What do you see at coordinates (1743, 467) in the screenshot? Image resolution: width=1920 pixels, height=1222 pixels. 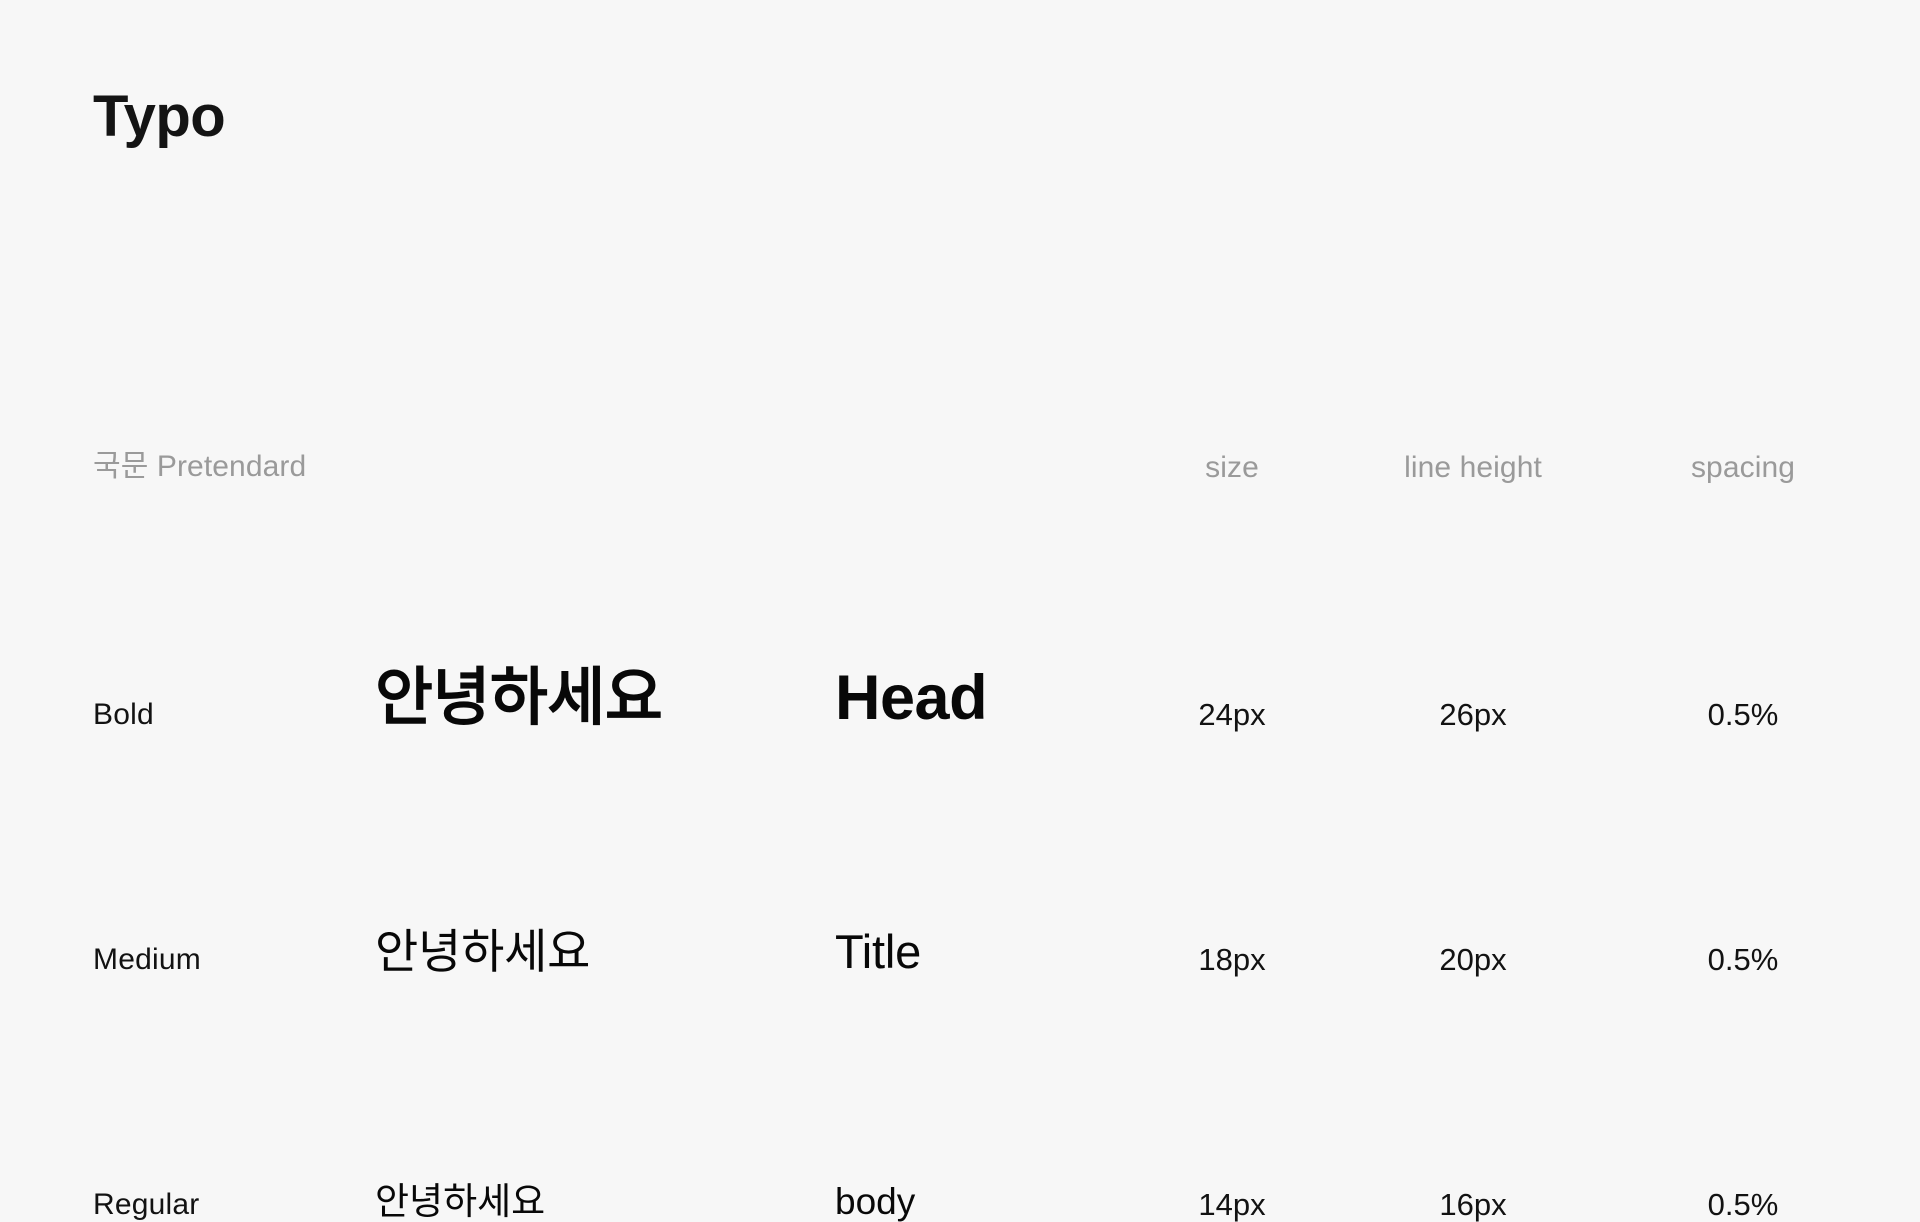 I see `column-header-spacing: spacing` at bounding box center [1743, 467].